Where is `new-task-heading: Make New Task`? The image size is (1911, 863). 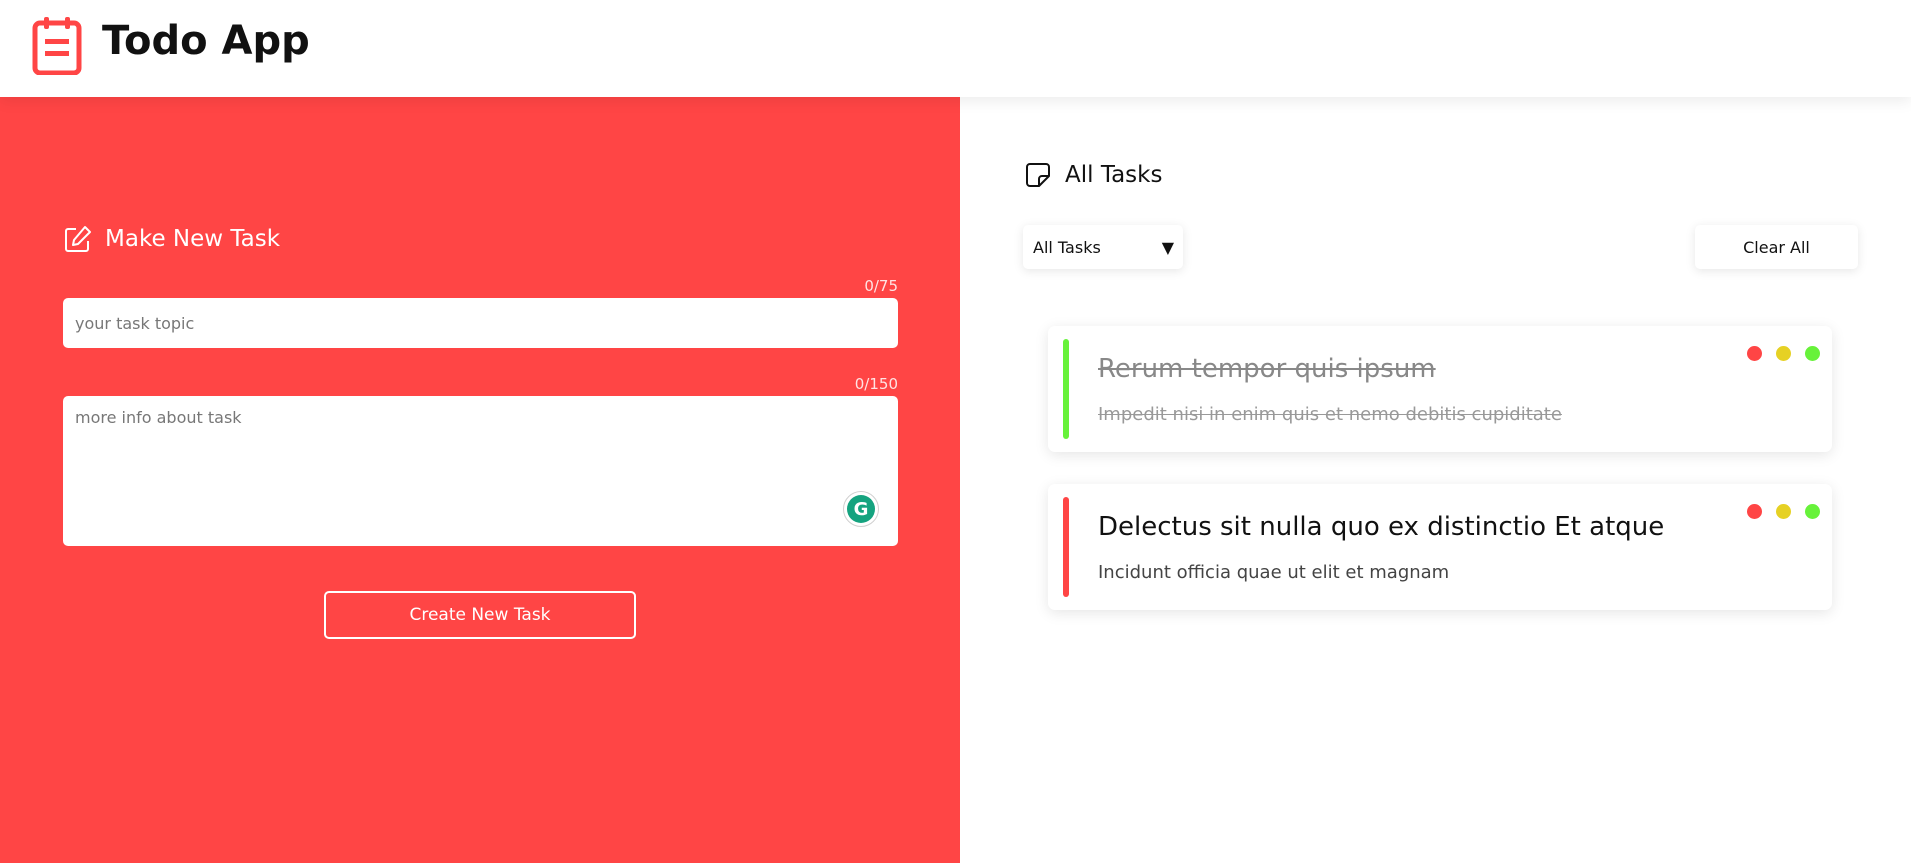 new-task-heading: Make New Task is located at coordinates (171, 239).